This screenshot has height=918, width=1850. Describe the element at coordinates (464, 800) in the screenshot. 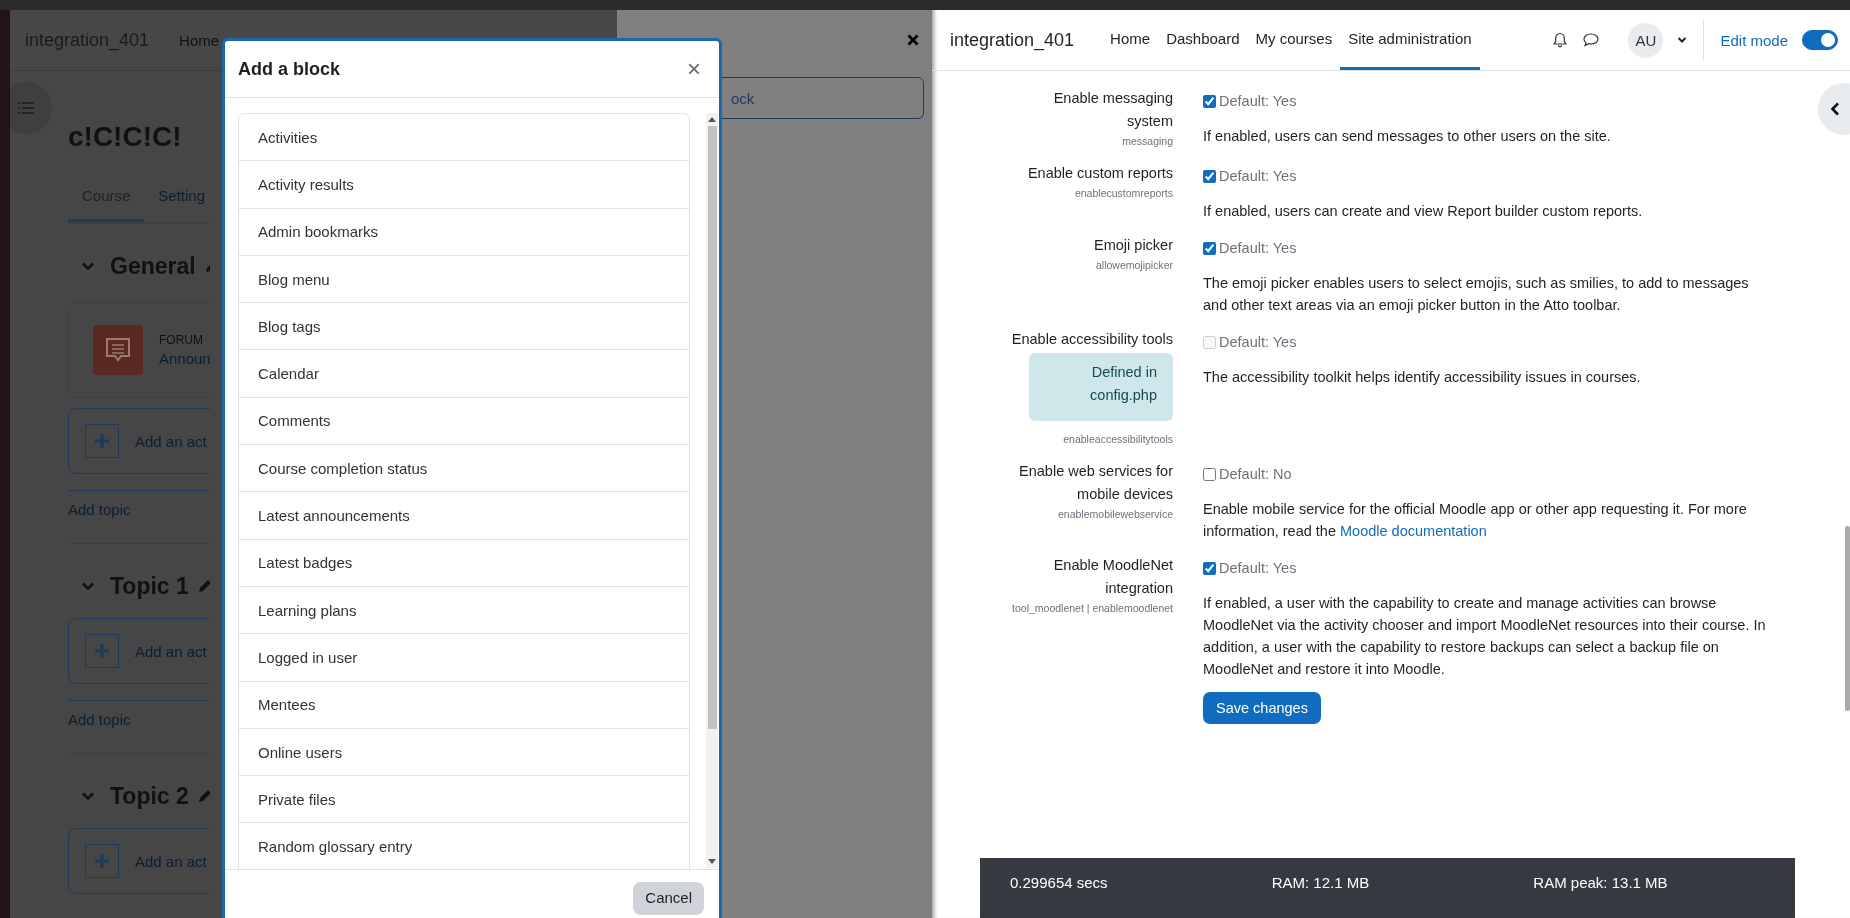

I see `block-option: Private files` at that location.